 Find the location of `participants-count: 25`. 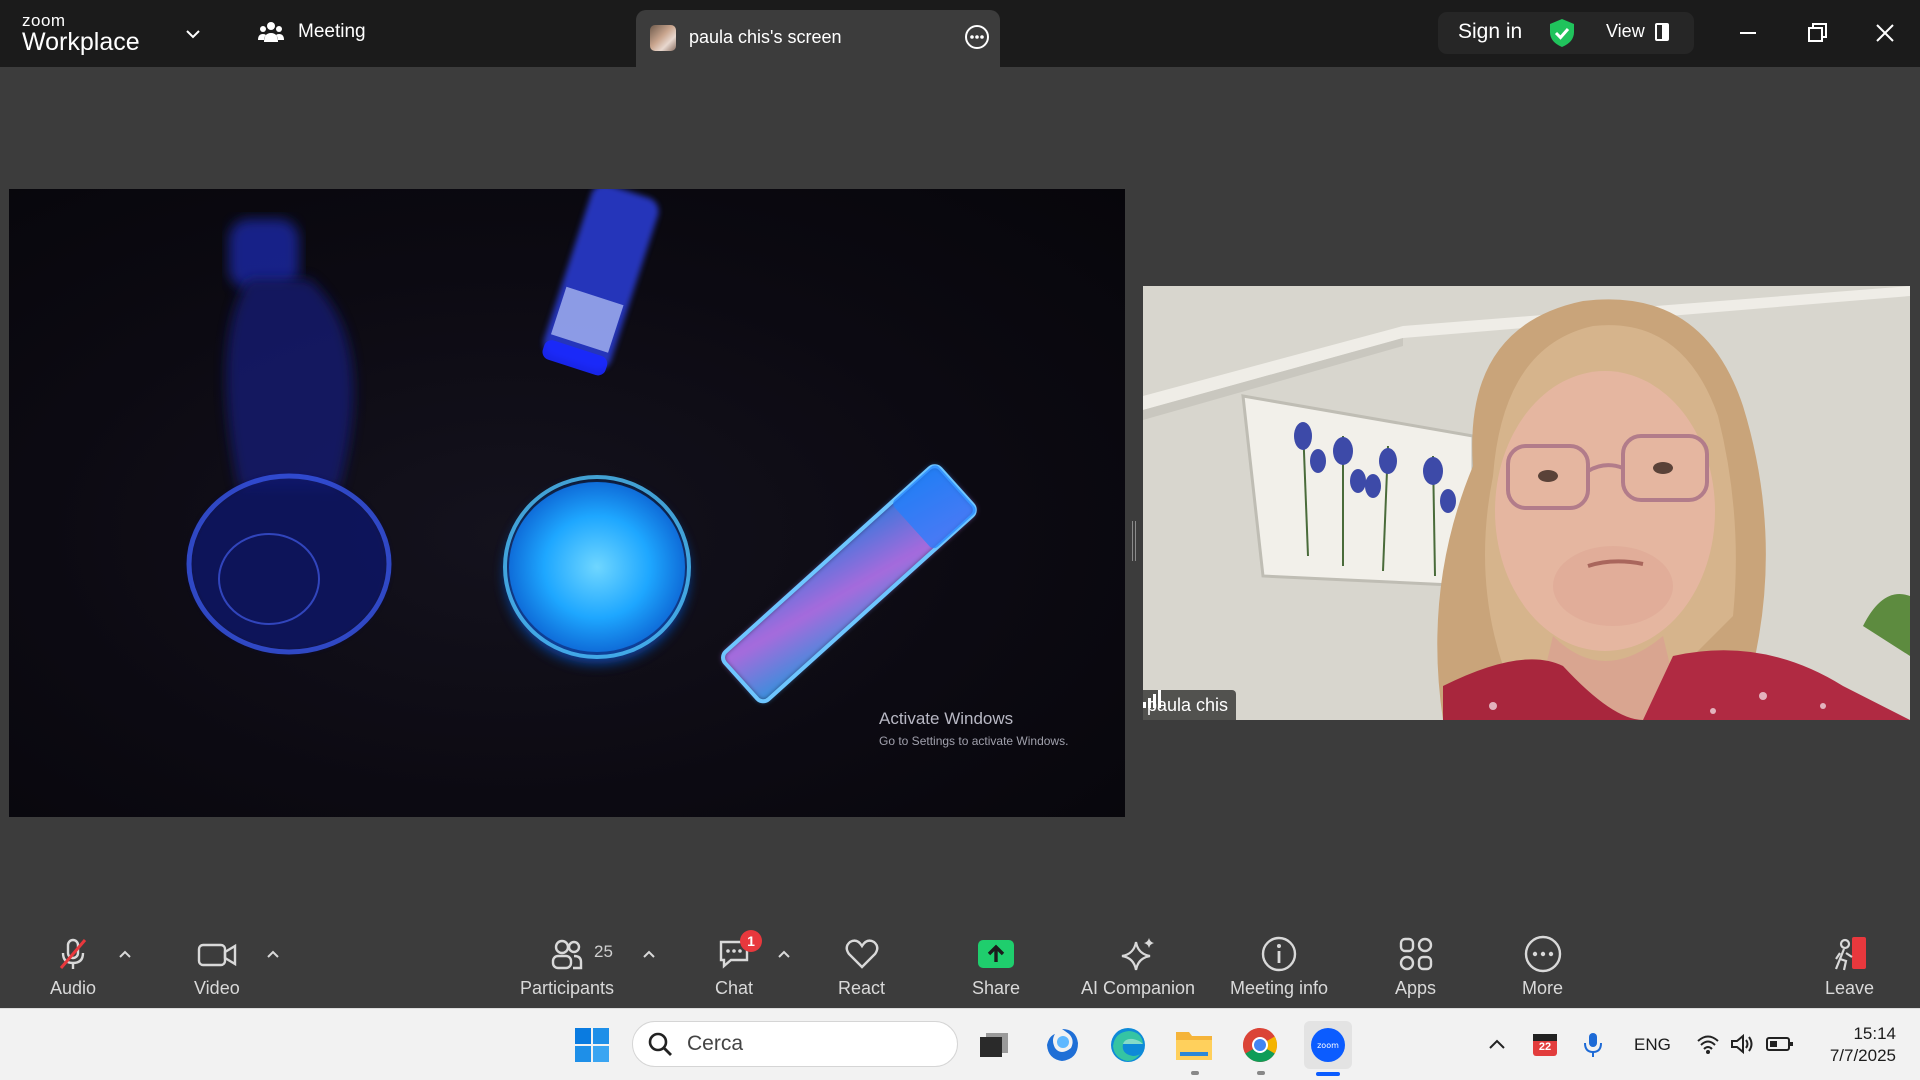

participants-count: 25 is located at coordinates (603, 951).